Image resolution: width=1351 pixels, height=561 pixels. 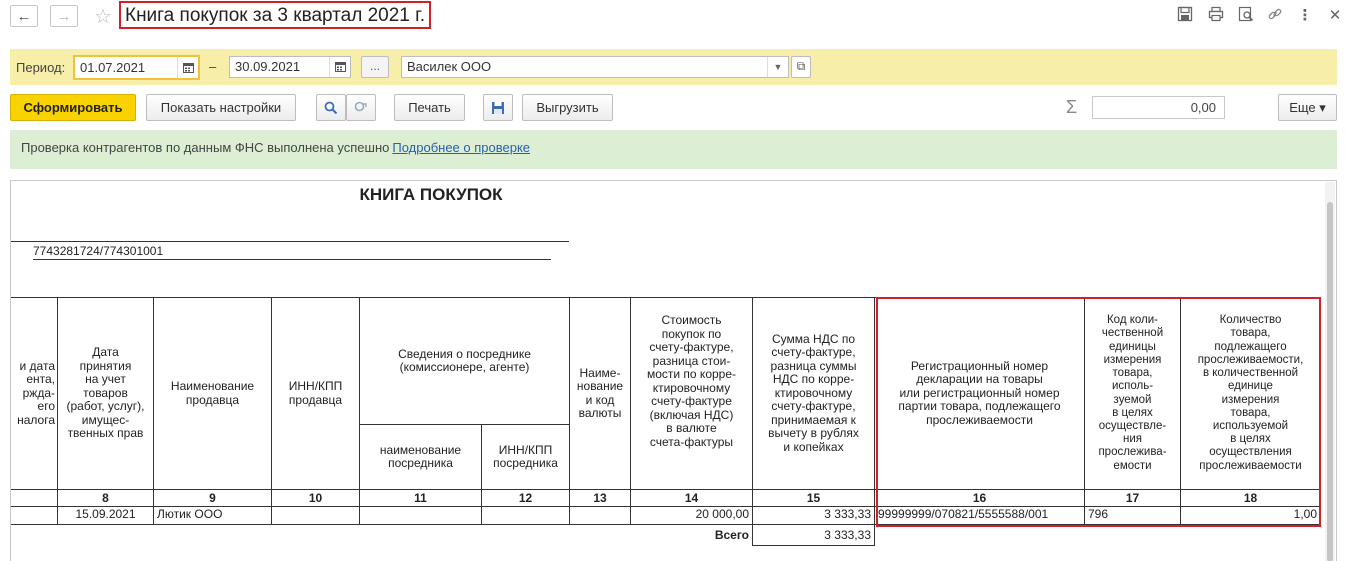 I want to click on forward-button: →, so click(x=64, y=16).